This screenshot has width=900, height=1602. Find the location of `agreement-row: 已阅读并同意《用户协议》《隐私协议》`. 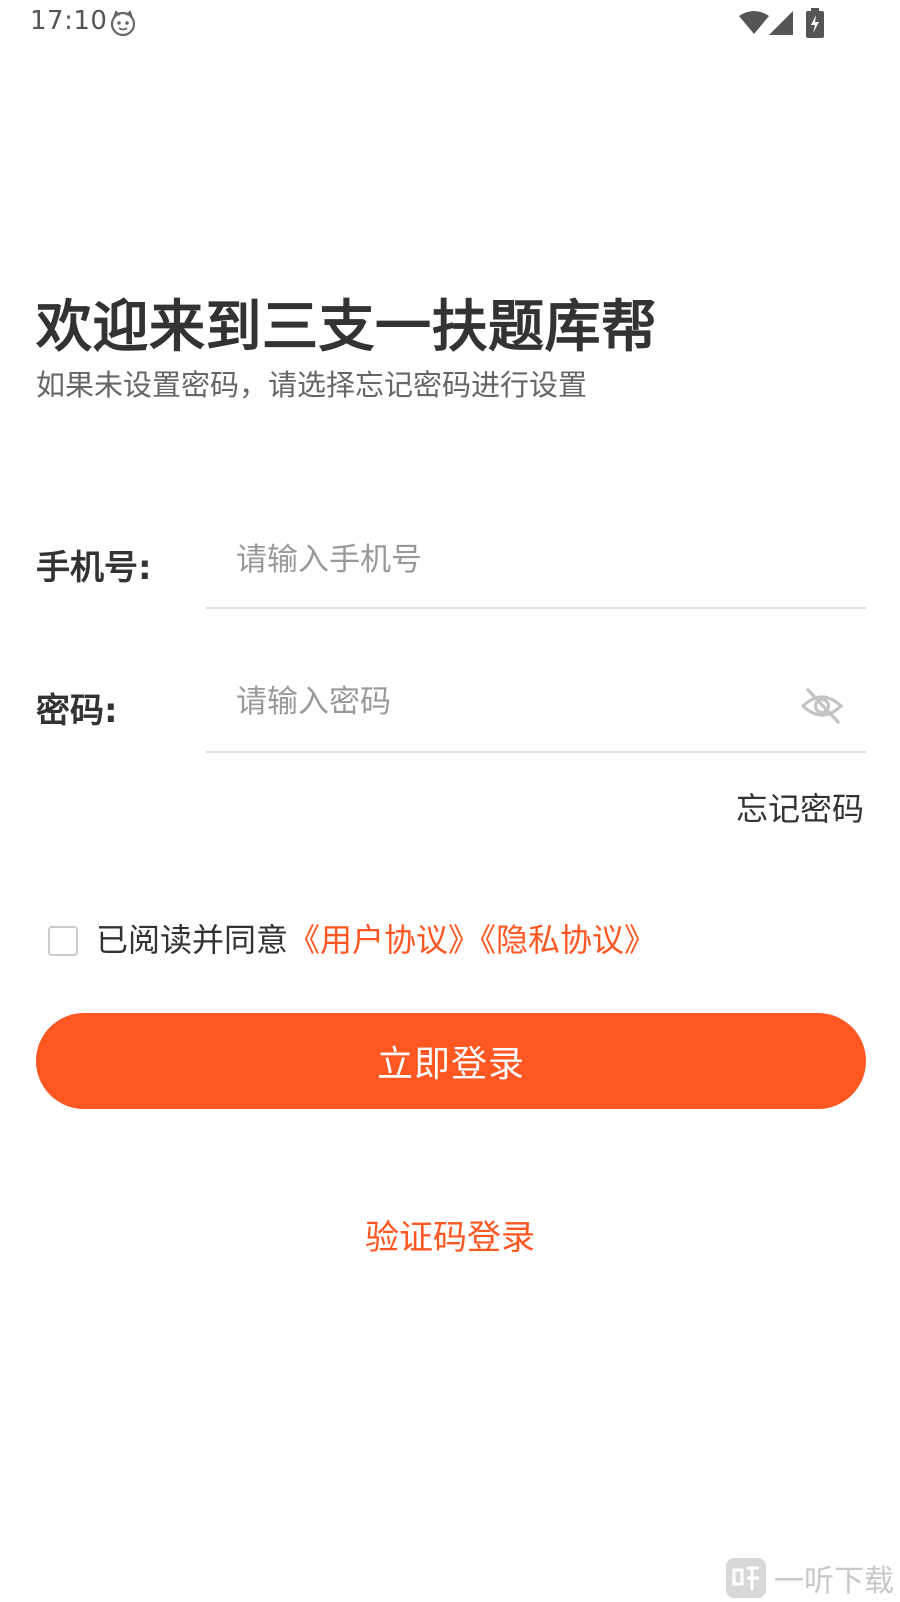

agreement-row: 已阅读并同意《用户协议》《隐私协议》 is located at coordinates (376, 938).